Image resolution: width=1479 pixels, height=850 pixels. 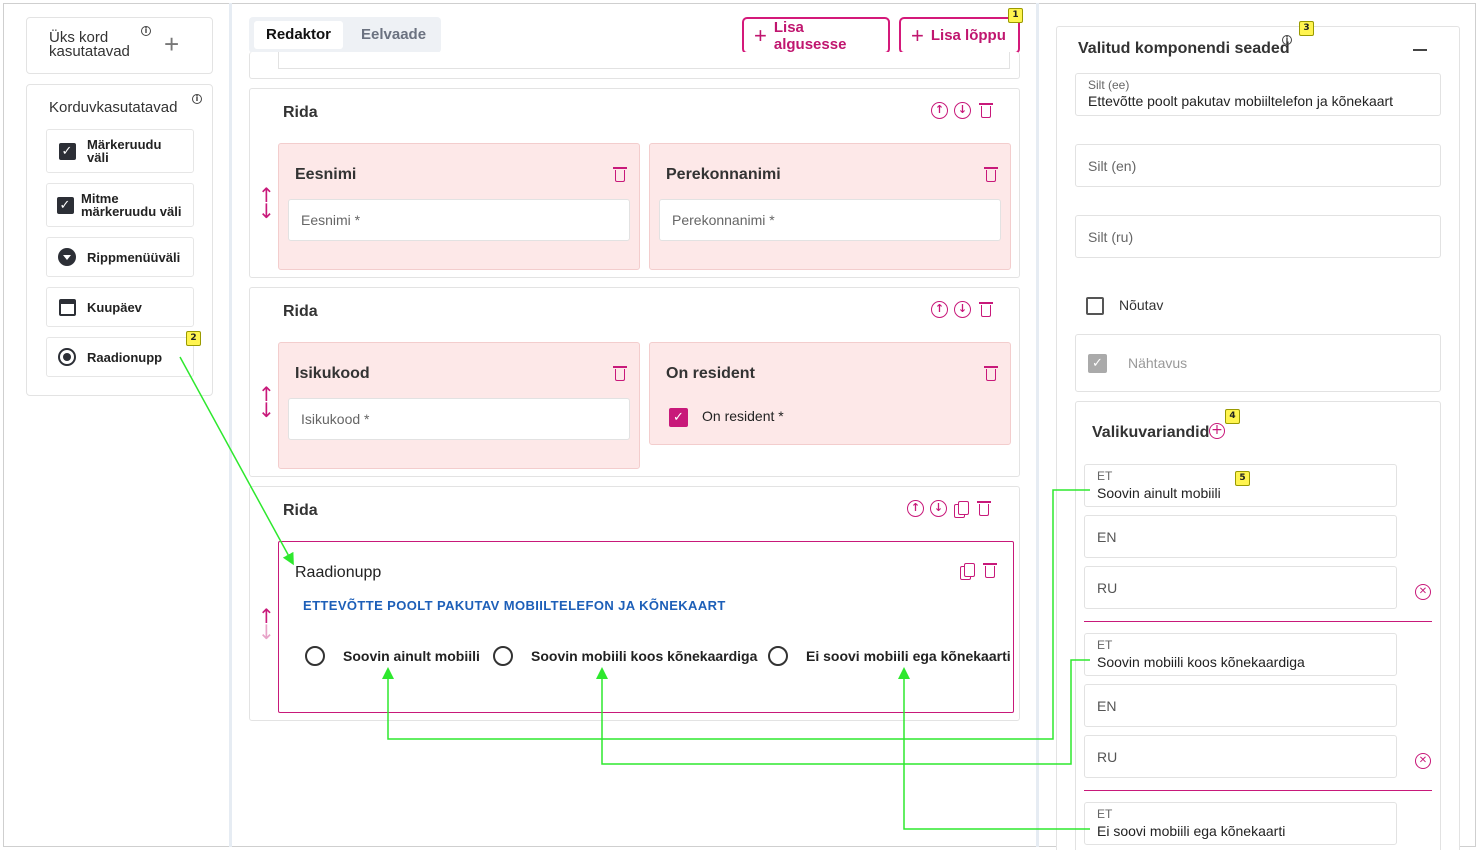 I want to click on variant-en-placeholder: EN, so click(x=1107, y=706).